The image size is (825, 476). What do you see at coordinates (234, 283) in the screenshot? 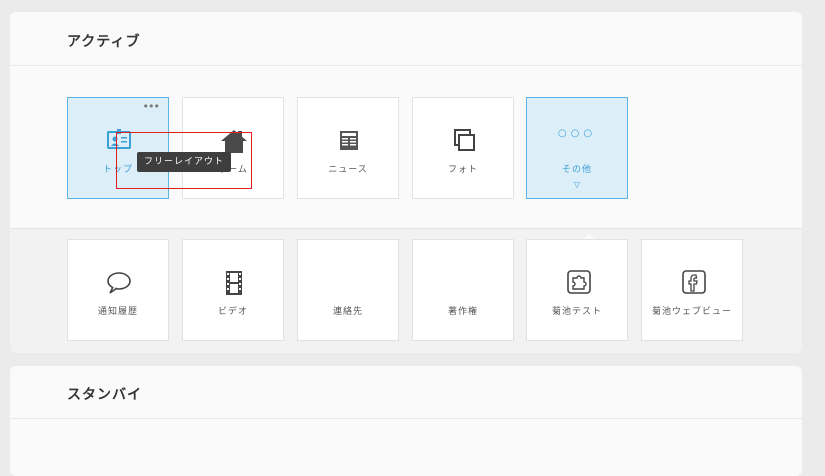
I see `film-icon` at bounding box center [234, 283].